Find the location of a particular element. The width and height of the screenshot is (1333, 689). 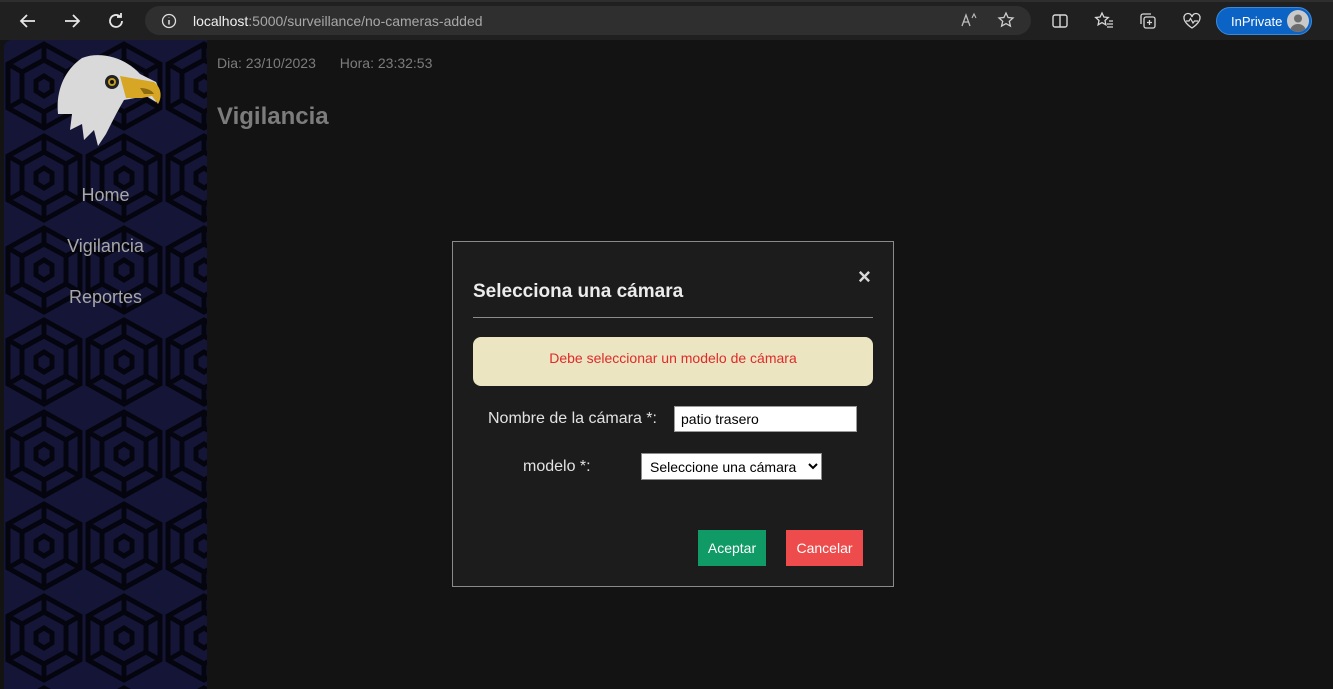

back-button is located at coordinates (28, 21).